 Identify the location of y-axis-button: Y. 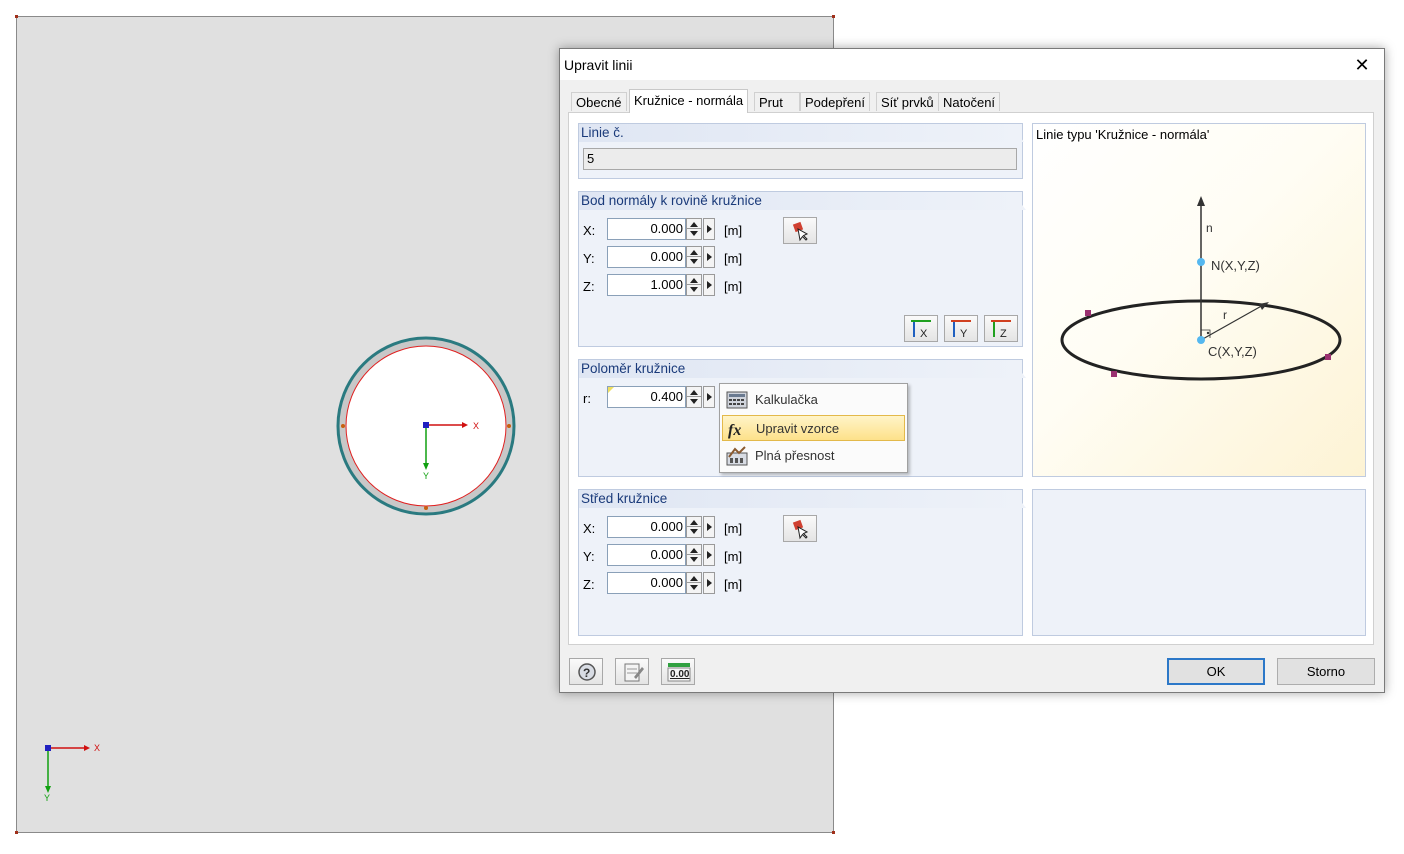
(961, 328).